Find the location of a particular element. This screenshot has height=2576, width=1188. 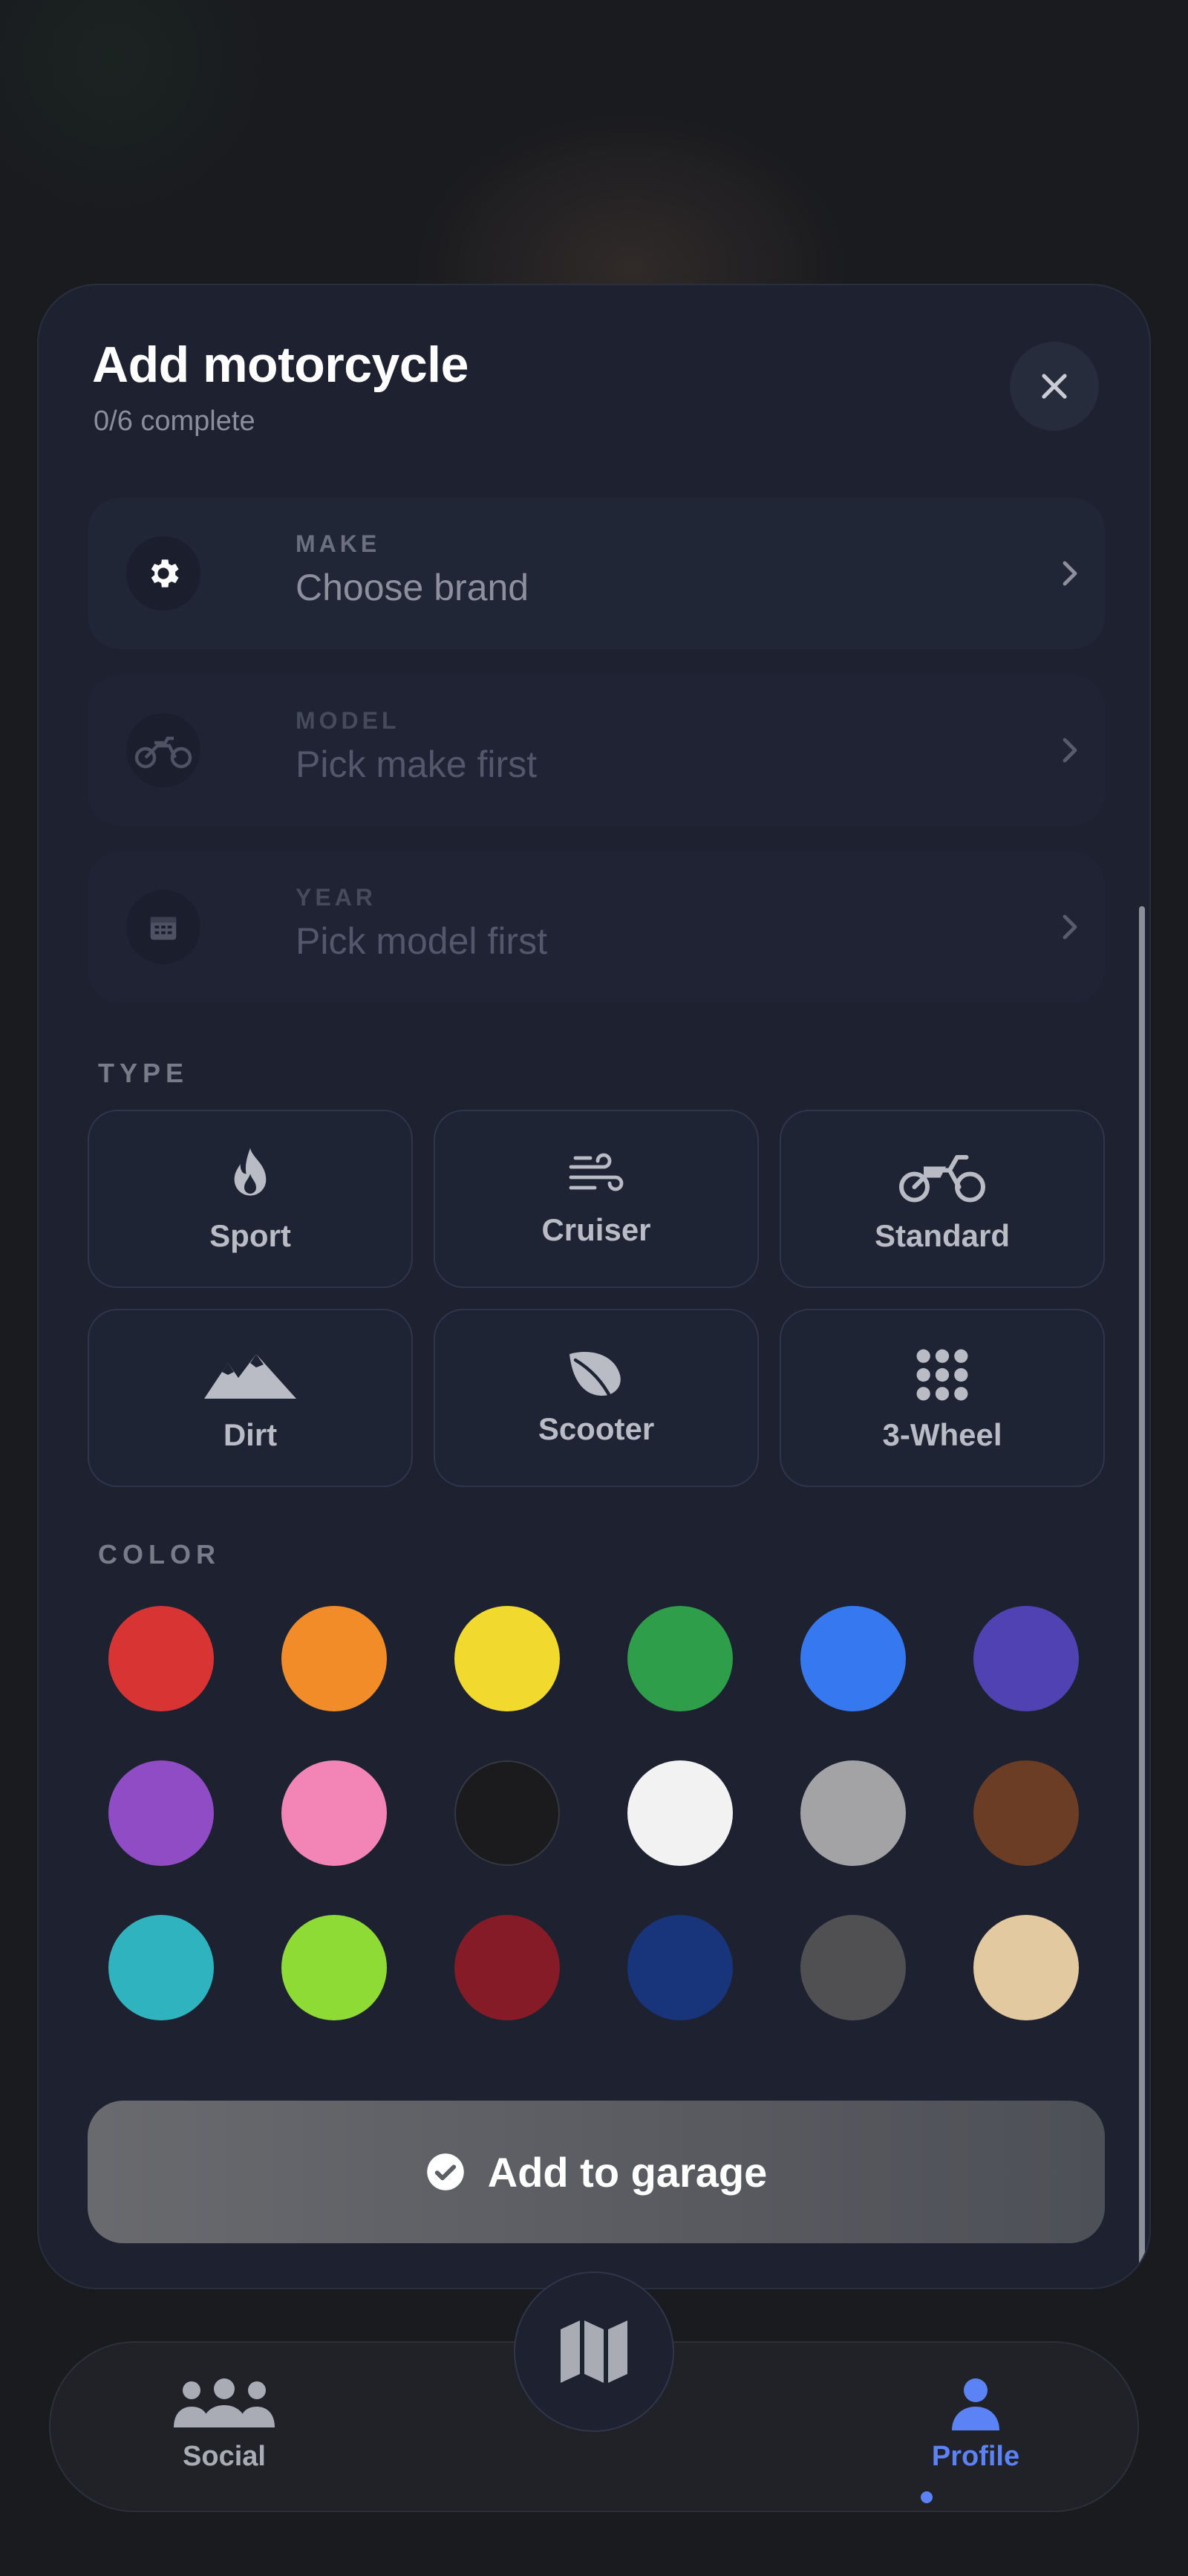

add-to-garage-label: Add to garage is located at coordinates (628, 2172).